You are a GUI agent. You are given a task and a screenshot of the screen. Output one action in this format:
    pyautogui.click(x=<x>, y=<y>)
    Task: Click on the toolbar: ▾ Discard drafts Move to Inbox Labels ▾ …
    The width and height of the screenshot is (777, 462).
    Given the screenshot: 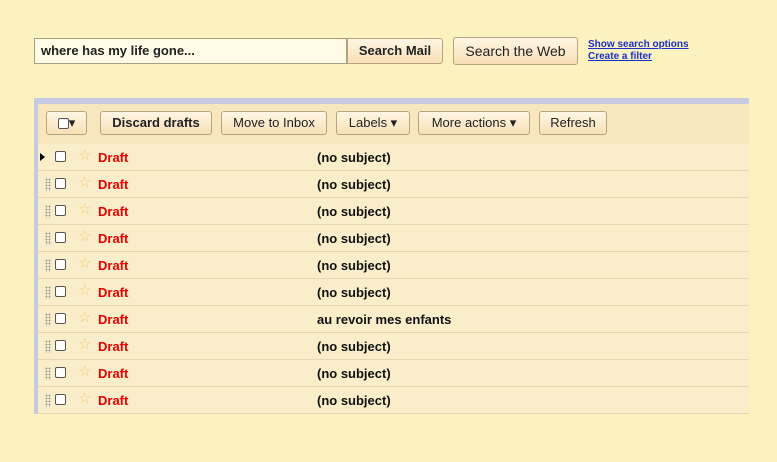 What is the action you would take?
    pyautogui.click(x=393, y=124)
    